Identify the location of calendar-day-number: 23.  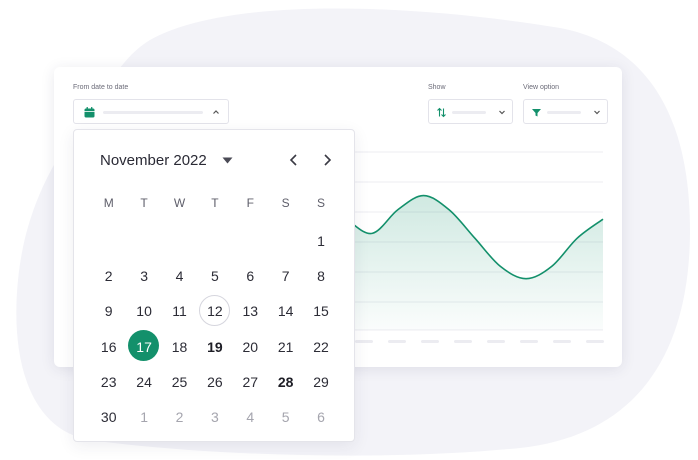
(108, 381).